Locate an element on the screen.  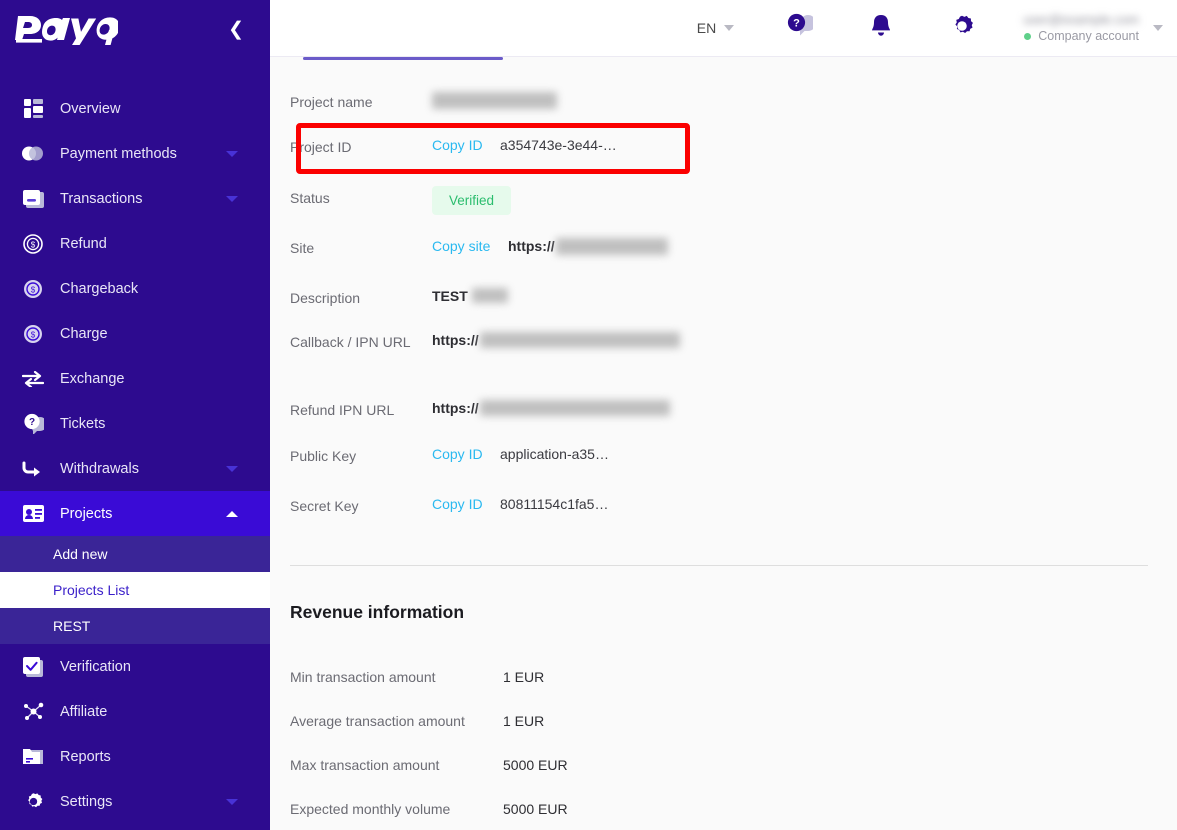
sidebar-item-overview: Overview is located at coordinates (135, 108).